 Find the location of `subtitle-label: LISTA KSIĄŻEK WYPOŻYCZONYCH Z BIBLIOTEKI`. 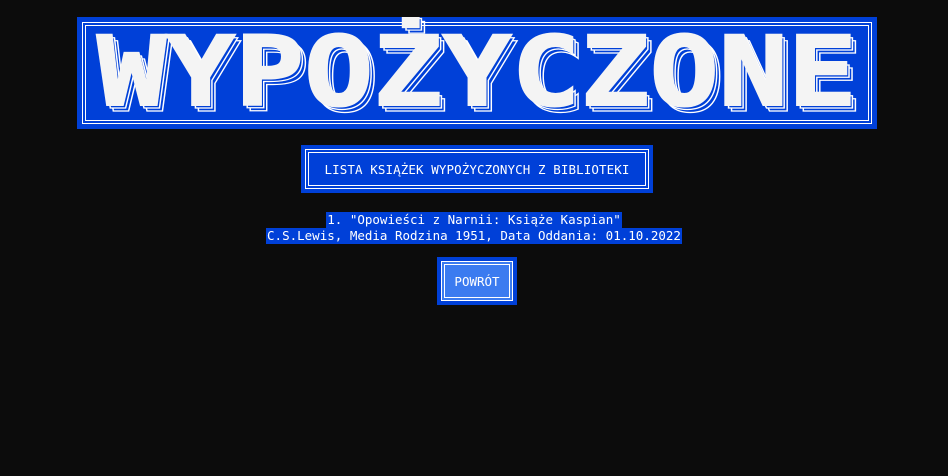

subtitle-label: LISTA KSIĄŻEK WYPOŻYCZONYCH Z BIBLIOTEKI is located at coordinates (477, 169).